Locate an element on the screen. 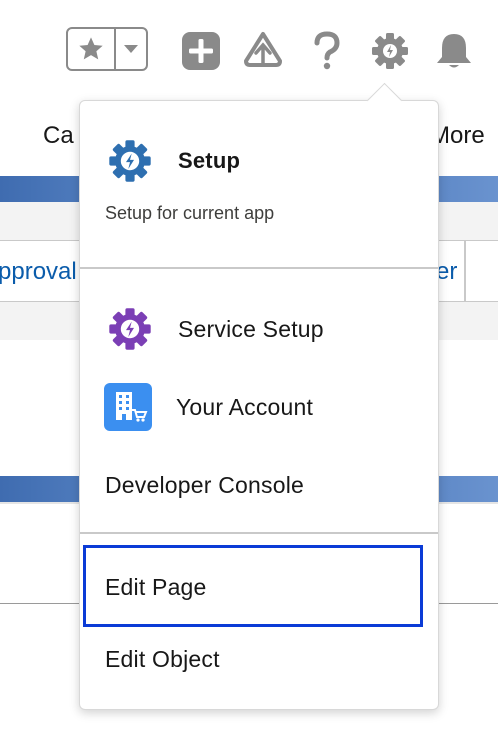 The image size is (498, 730). gear-lightning-icon is located at coordinates (130, 161).